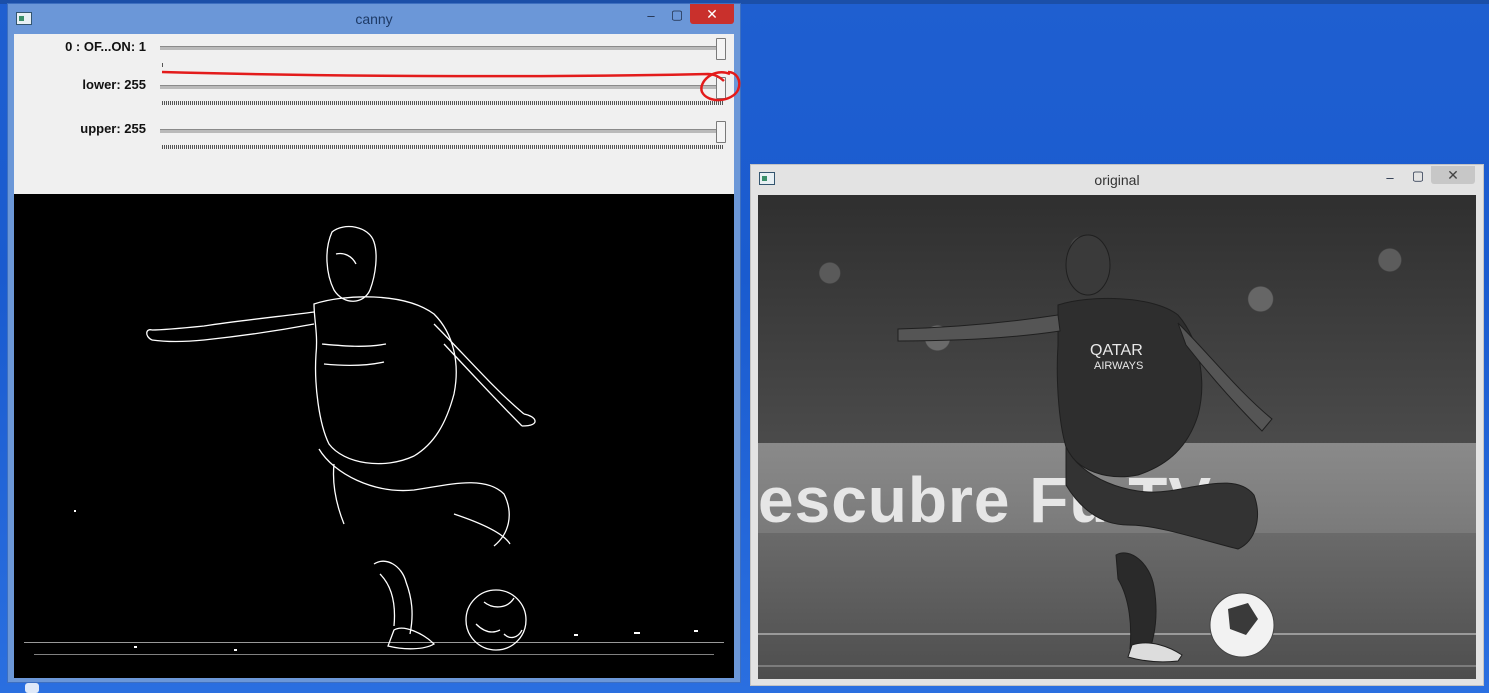 The width and height of the screenshot is (1489, 693). I want to click on original-title: original, so click(1117, 180).